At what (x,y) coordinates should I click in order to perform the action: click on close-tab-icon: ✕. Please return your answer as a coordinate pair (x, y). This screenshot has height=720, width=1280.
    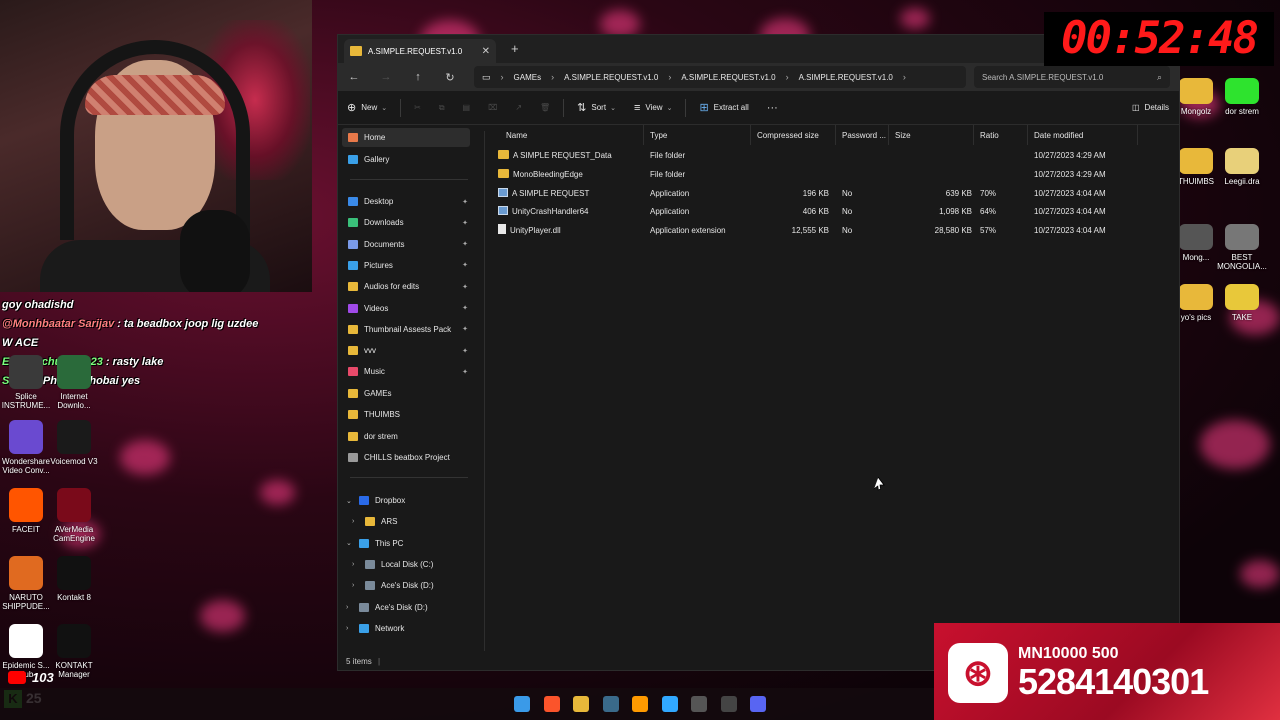
    Looking at the image, I should click on (486, 51).